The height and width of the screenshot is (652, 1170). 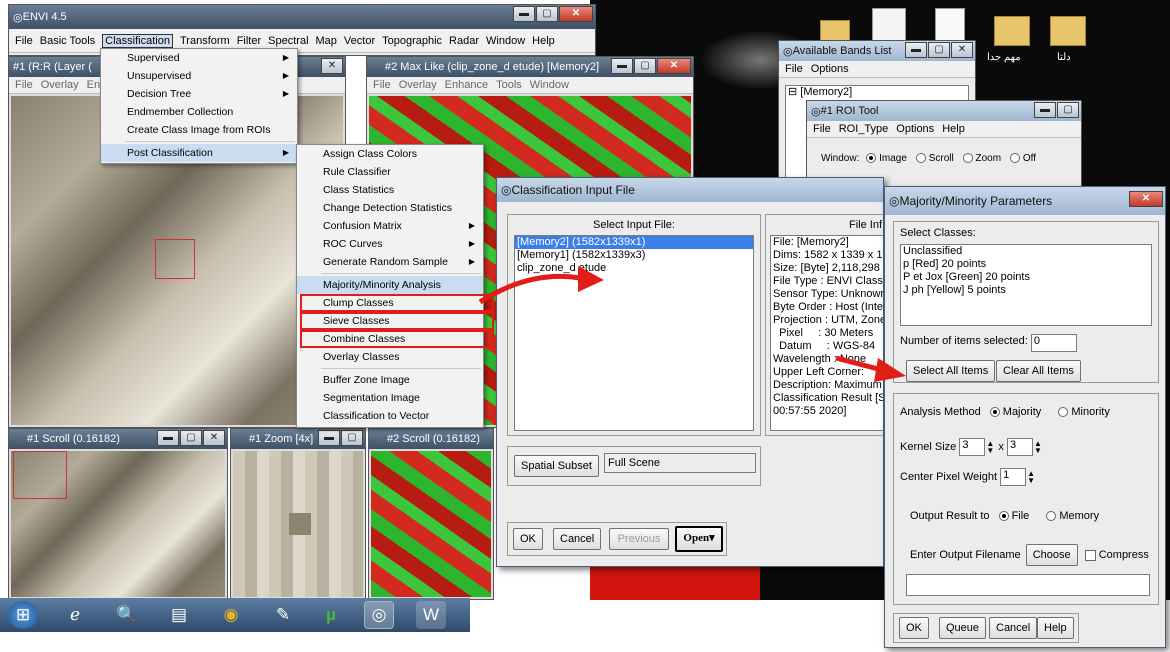 What do you see at coordinates (1051, 555) in the screenshot?
I see `choose-button: Choose` at bounding box center [1051, 555].